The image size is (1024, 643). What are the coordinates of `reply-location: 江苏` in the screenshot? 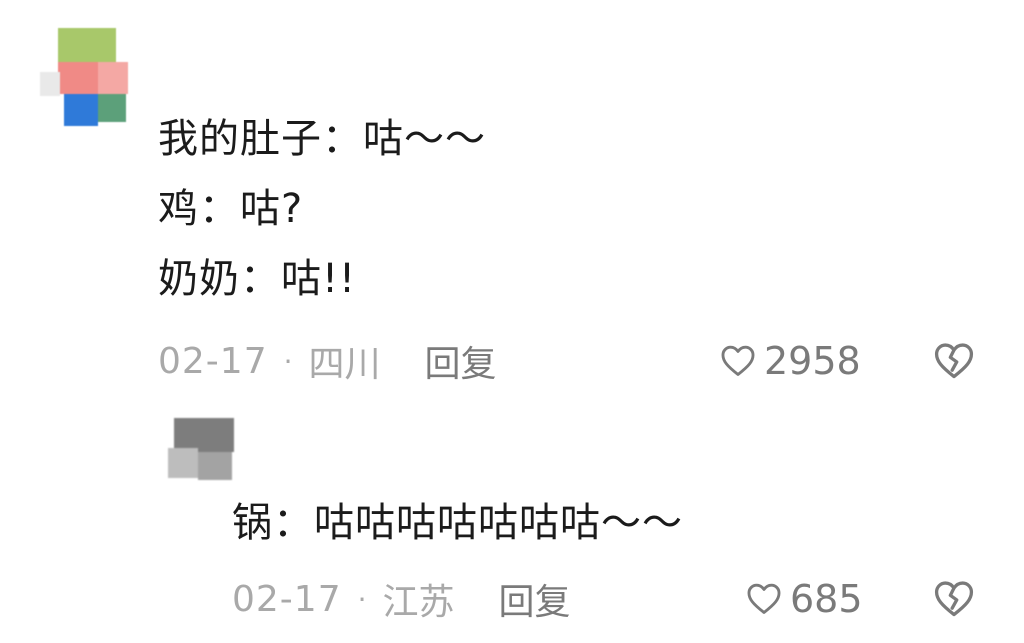 It's located at (418, 602).